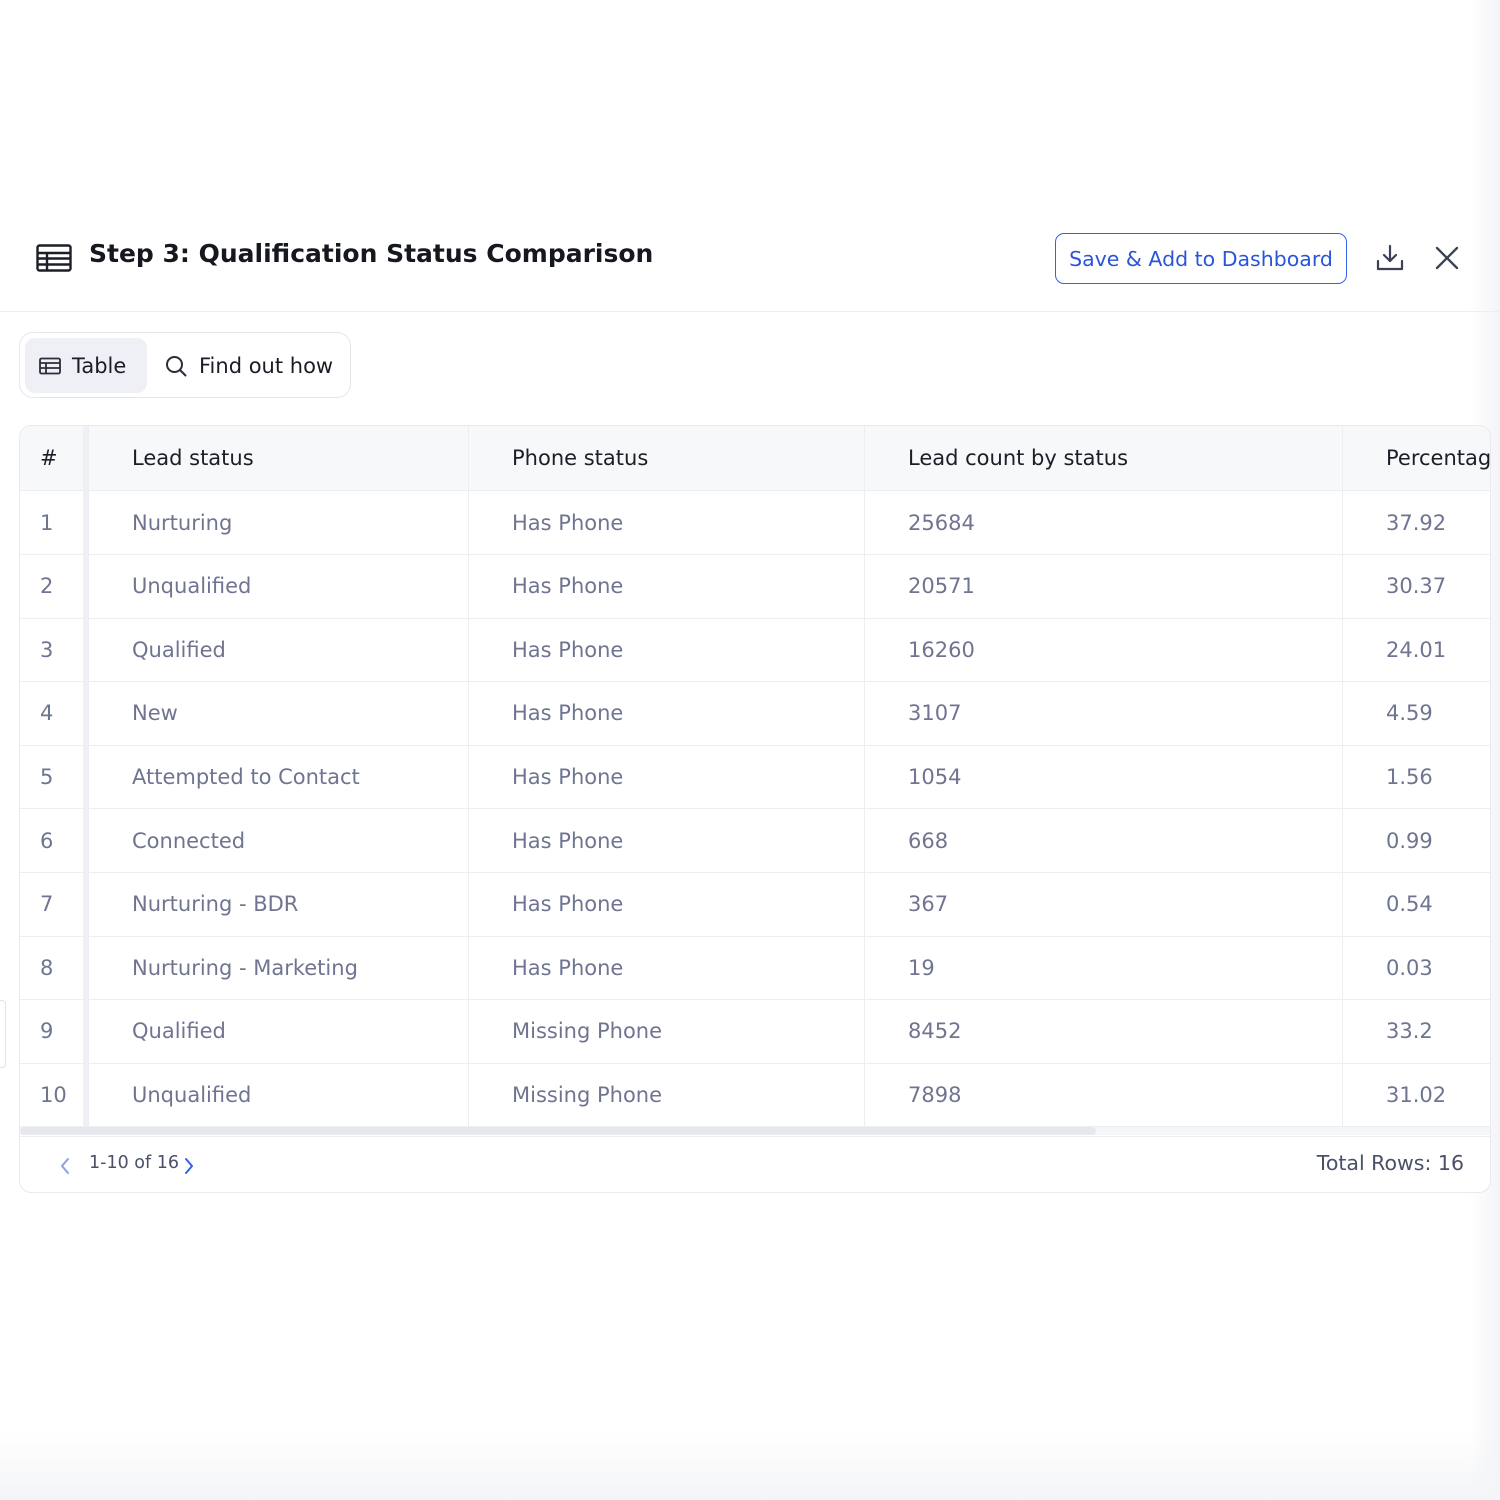 This screenshot has height=1500, width=1500. I want to click on row-index: 2, so click(47, 586).